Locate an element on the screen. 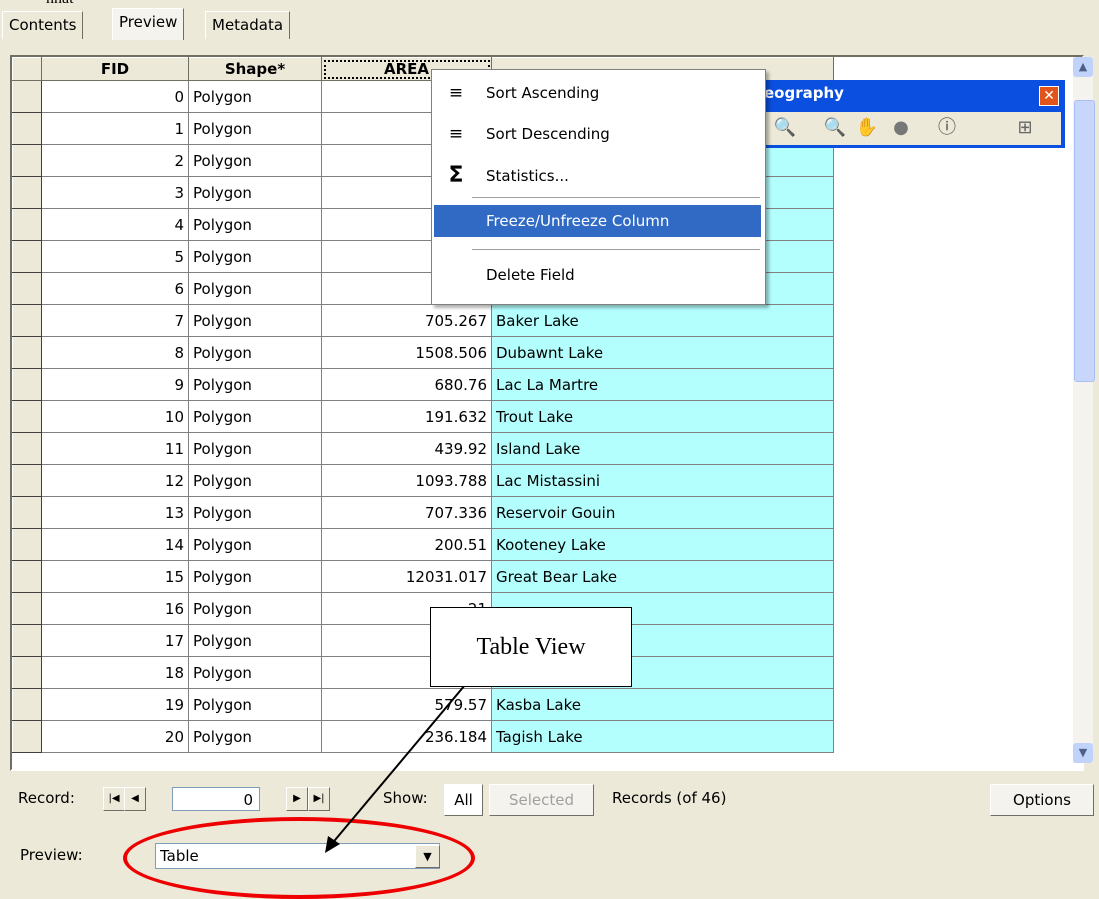 The height and width of the screenshot is (899, 1099). tab-preview: Preview is located at coordinates (148, 24).